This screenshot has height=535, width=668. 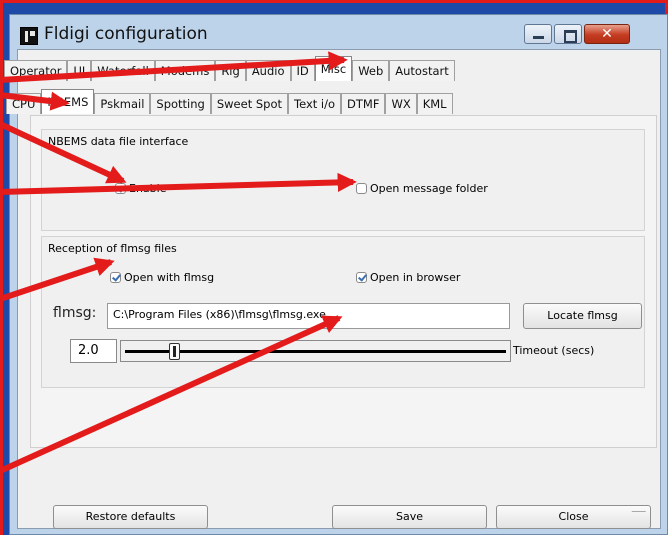 What do you see at coordinates (169, 277) in the screenshot?
I see `open-with-flmsg-label: Open with flmsg` at bounding box center [169, 277].